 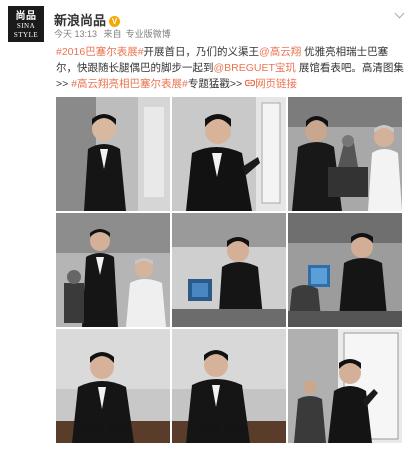 What do you see at coordinates (100, 52) in the screenshot?
I see `hashtag-link: #2016巴塞尔表展#` at bounding box center [100, 52].